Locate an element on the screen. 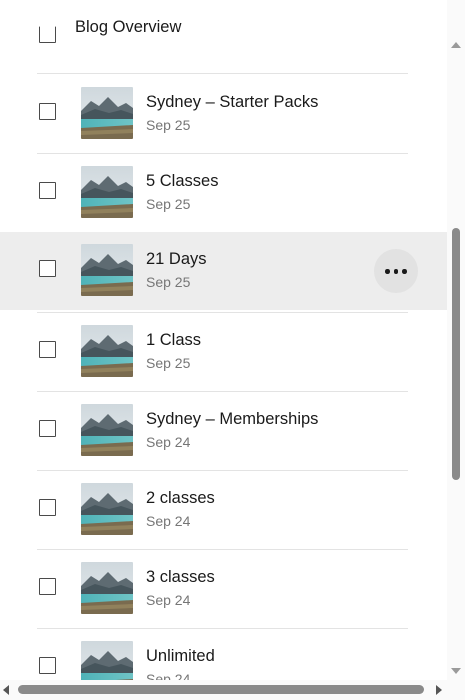 The height and width of the screenshot is (700, 465). item-title: 1 Class is located at coordinates (173, 340).